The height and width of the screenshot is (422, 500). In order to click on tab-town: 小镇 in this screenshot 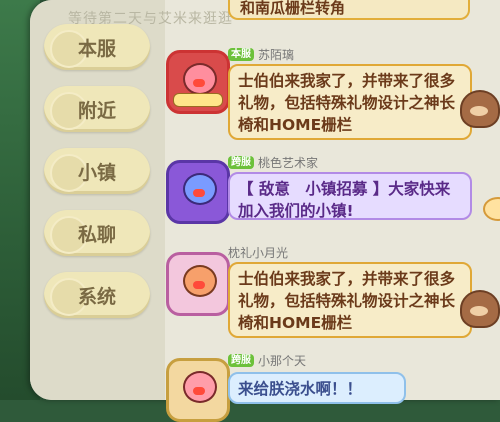, I will do `click(97, 171)`.